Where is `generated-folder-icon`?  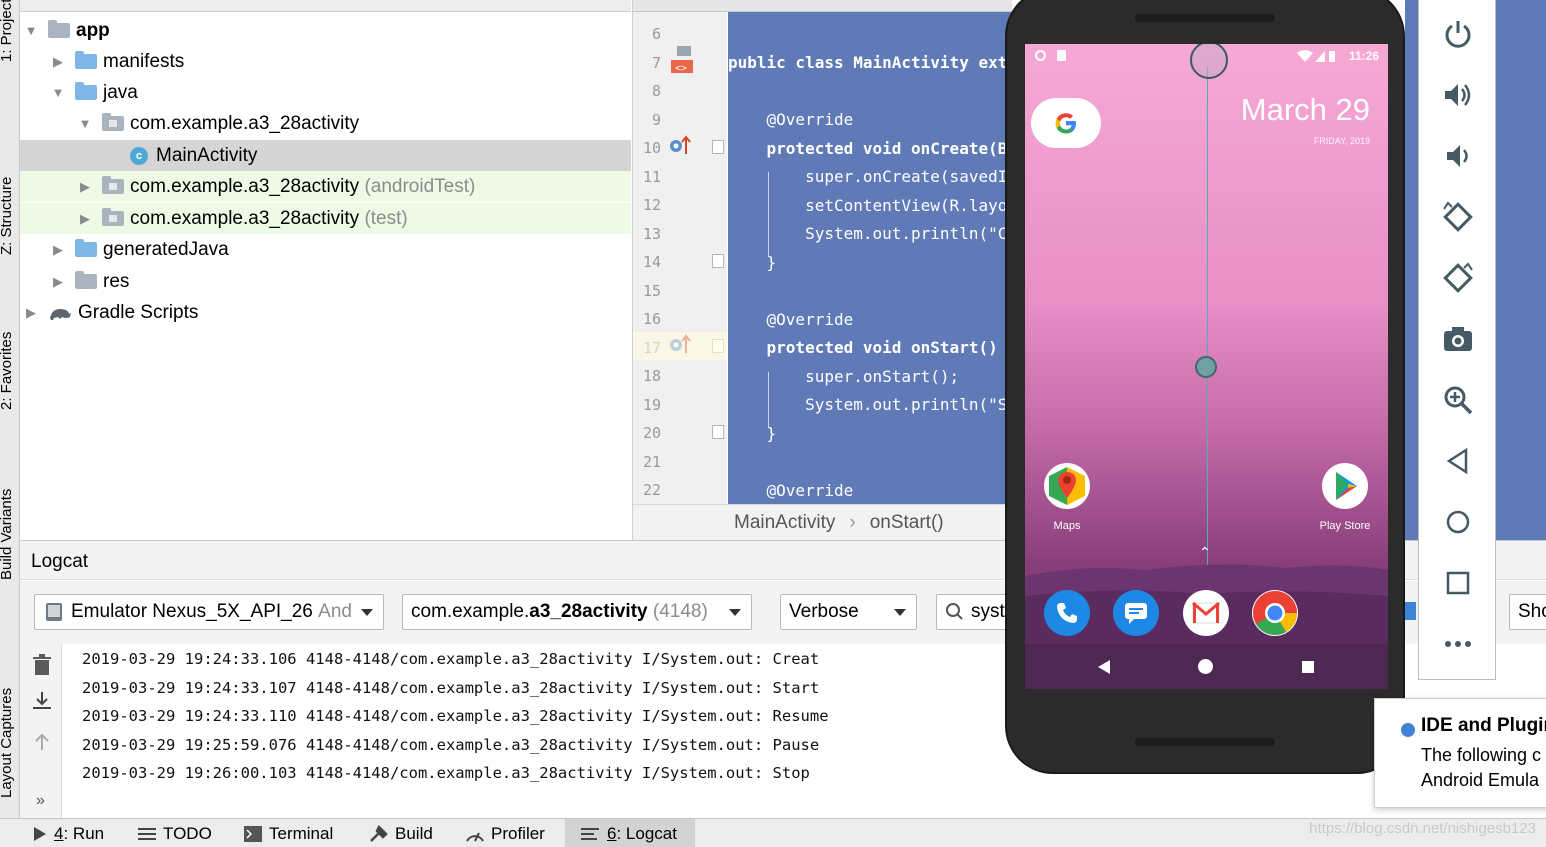 generated-folder-icon is located at coordinates (86, 248).